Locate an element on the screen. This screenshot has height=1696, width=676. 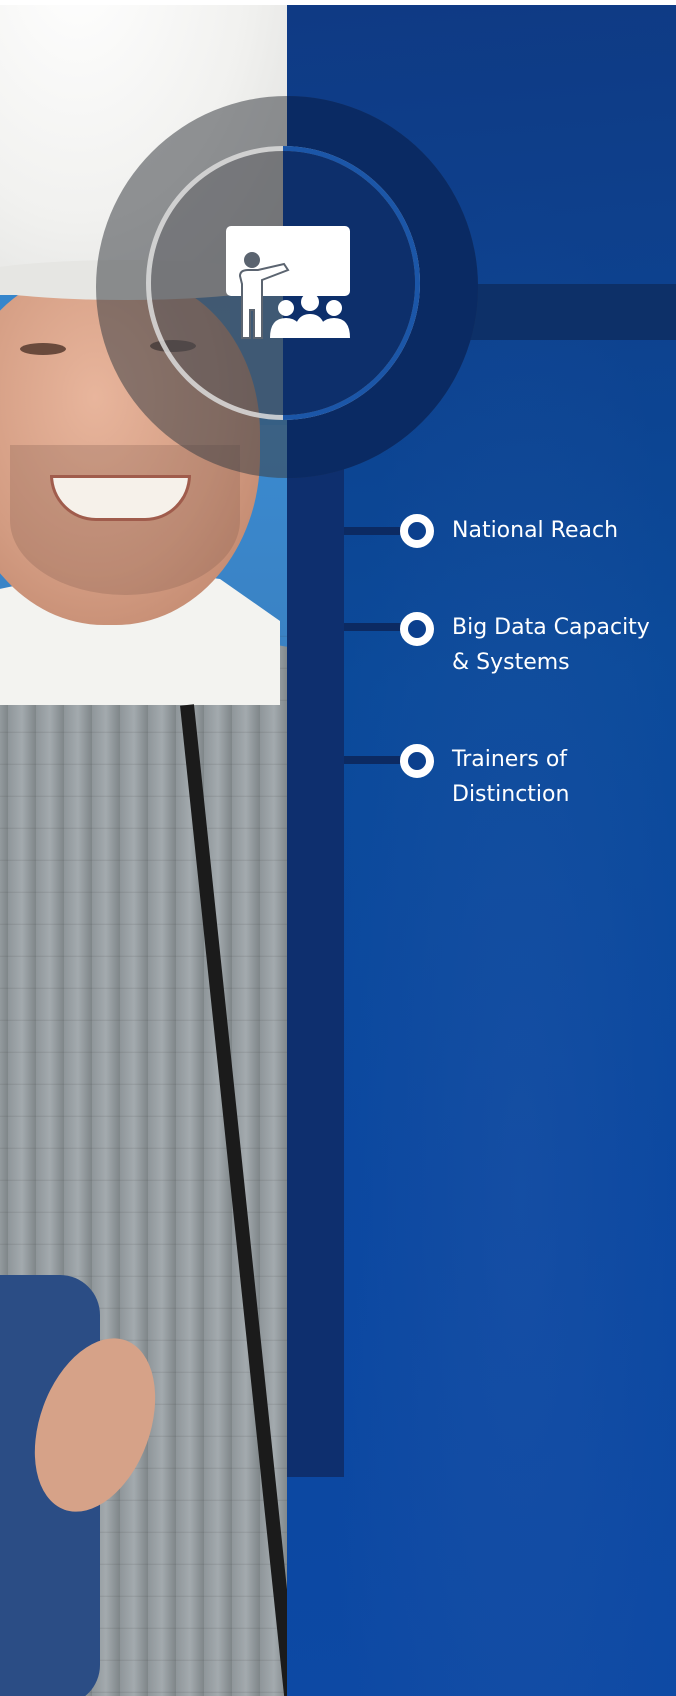
presentation-icon is located at coordinates (288, 282).